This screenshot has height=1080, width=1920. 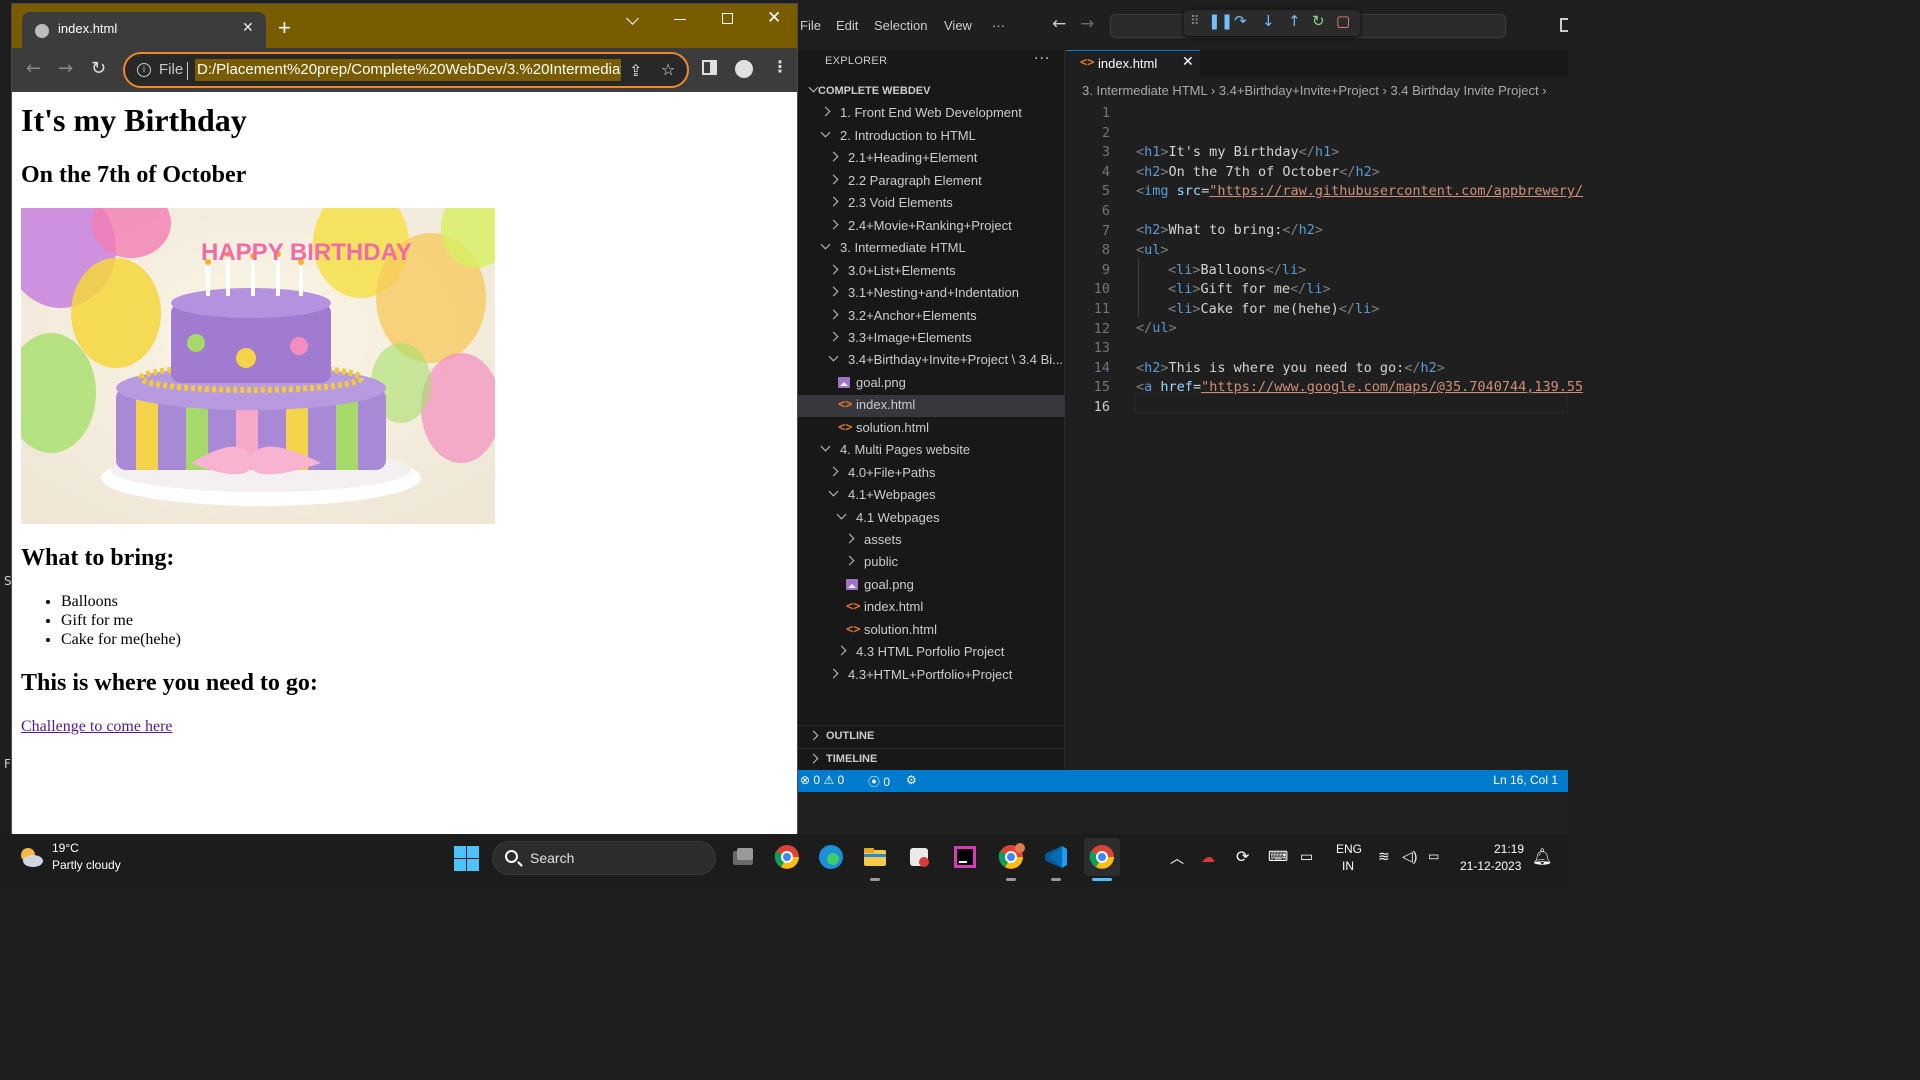 I want to click on language-top: ENG, so click(x=1349, y=849).